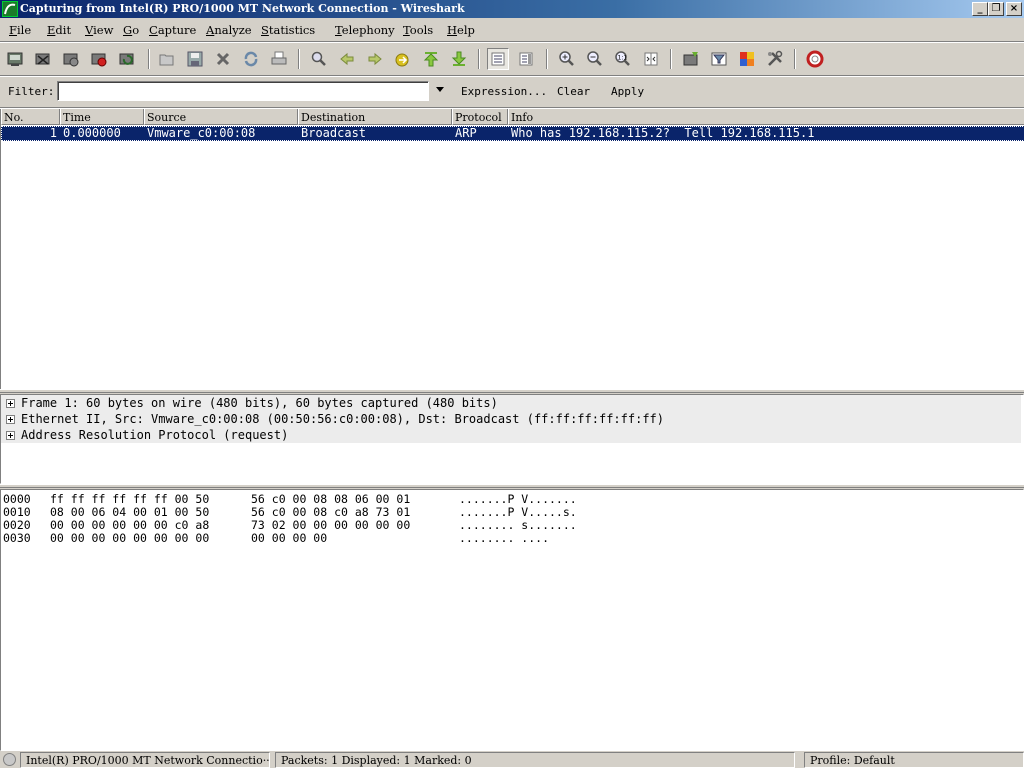 This screenshot has width=1024, height=768. I want to click on preferences-icon, so click(775, 59).